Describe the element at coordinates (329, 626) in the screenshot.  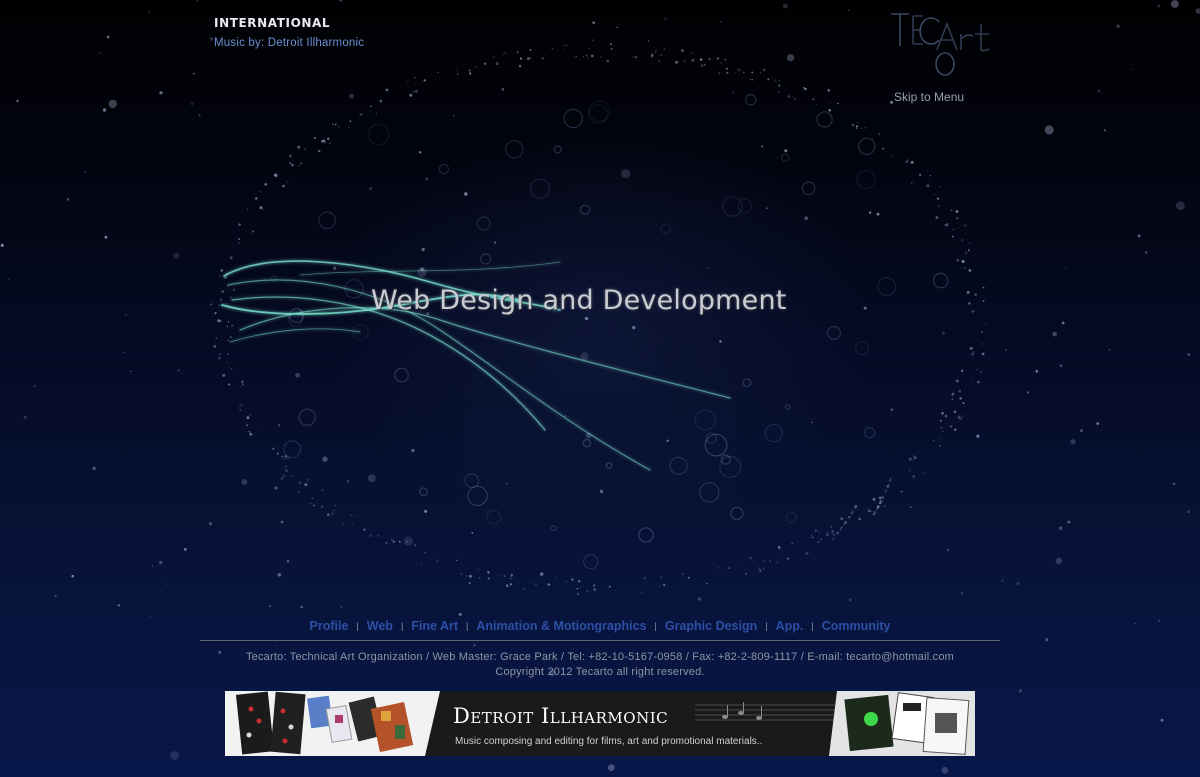
I see `nav-profile: Profile` at that location.